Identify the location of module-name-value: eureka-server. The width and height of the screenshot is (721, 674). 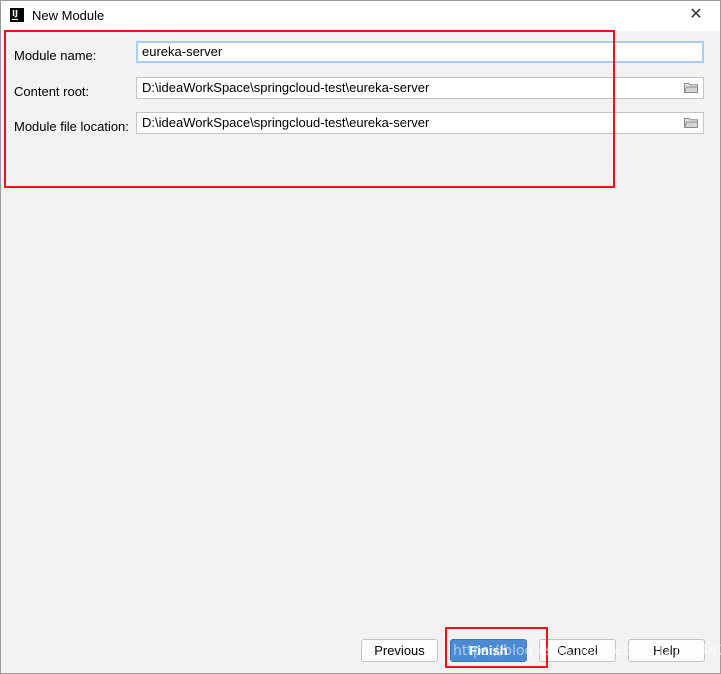
(182, 51).